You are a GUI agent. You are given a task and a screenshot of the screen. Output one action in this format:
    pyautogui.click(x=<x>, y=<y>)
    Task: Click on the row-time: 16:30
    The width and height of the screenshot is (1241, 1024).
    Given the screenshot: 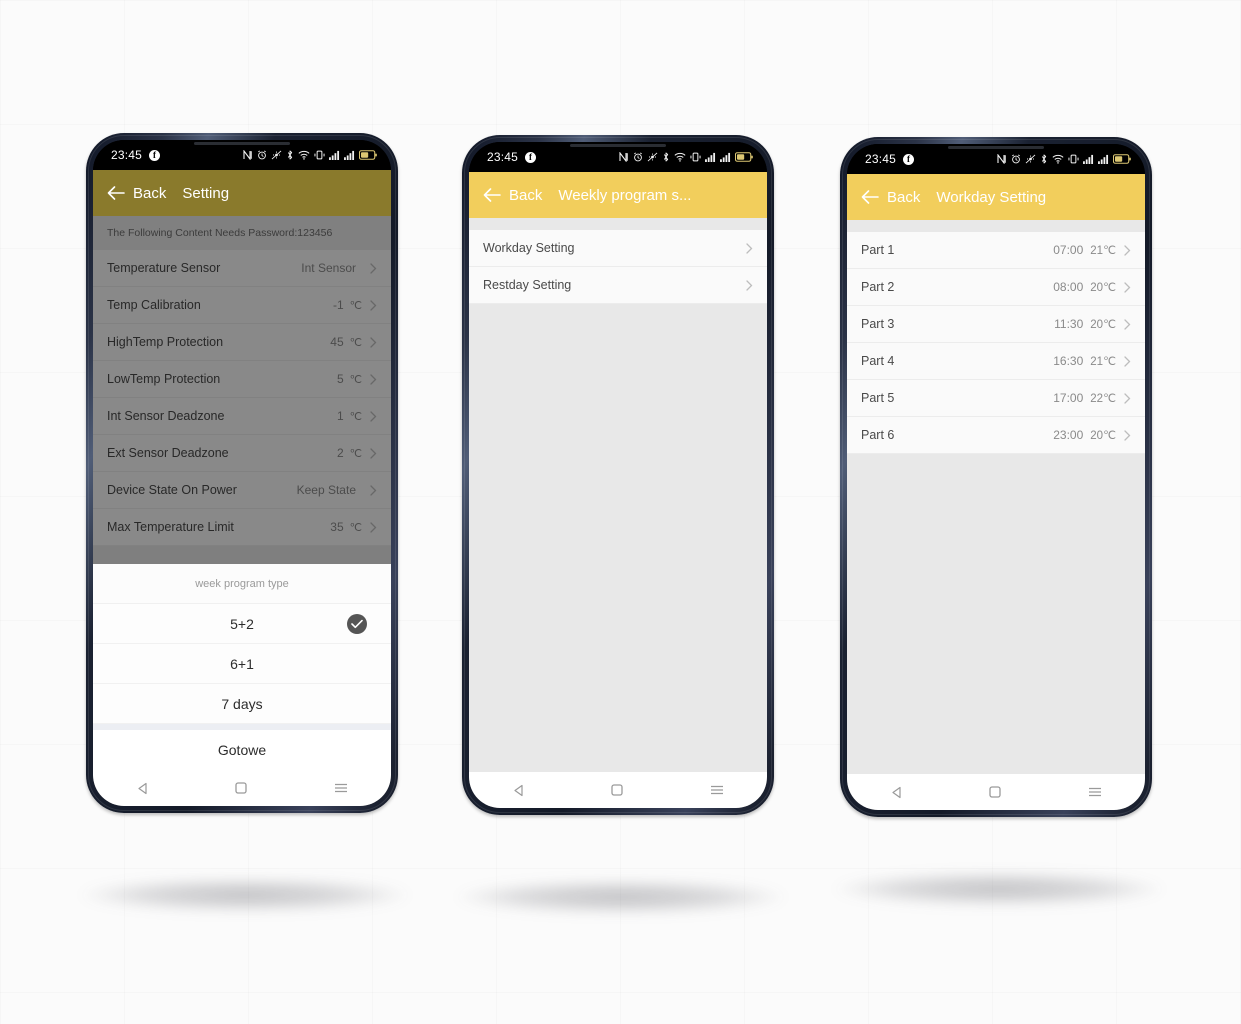 What is the action you would take?
    pyautogui.click(x=1068, y=361)
    